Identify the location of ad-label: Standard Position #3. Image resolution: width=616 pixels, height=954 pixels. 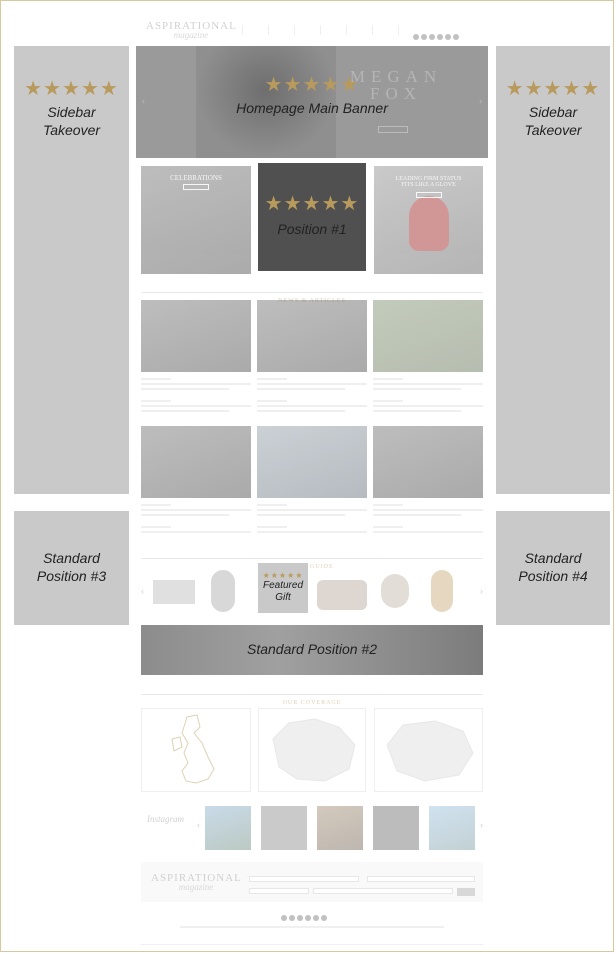
(71, 567).